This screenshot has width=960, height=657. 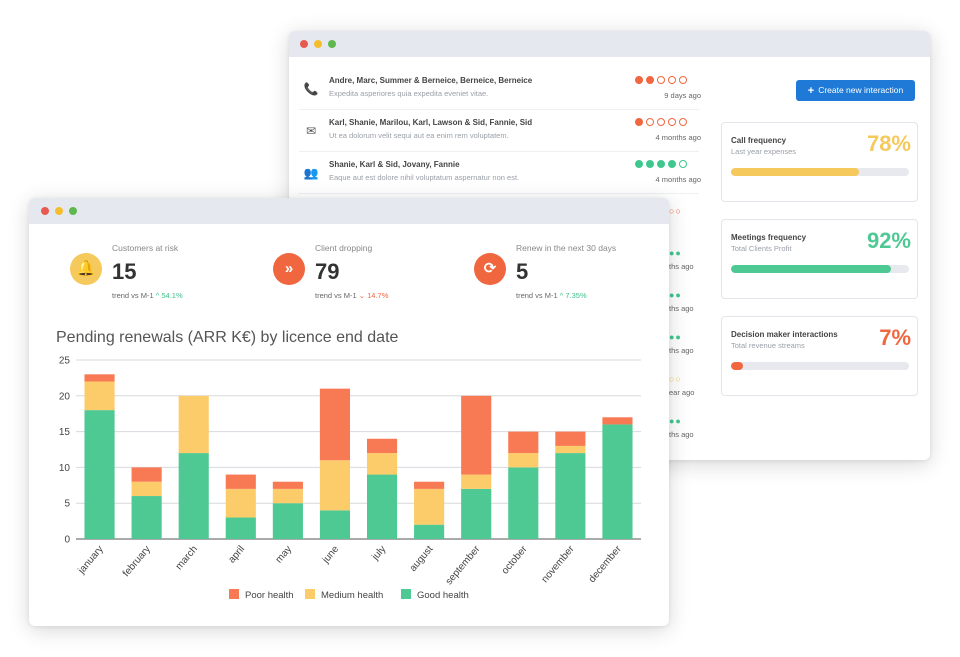 I want to click on stat-label: Customers at risk, so click(x=145, y=248).